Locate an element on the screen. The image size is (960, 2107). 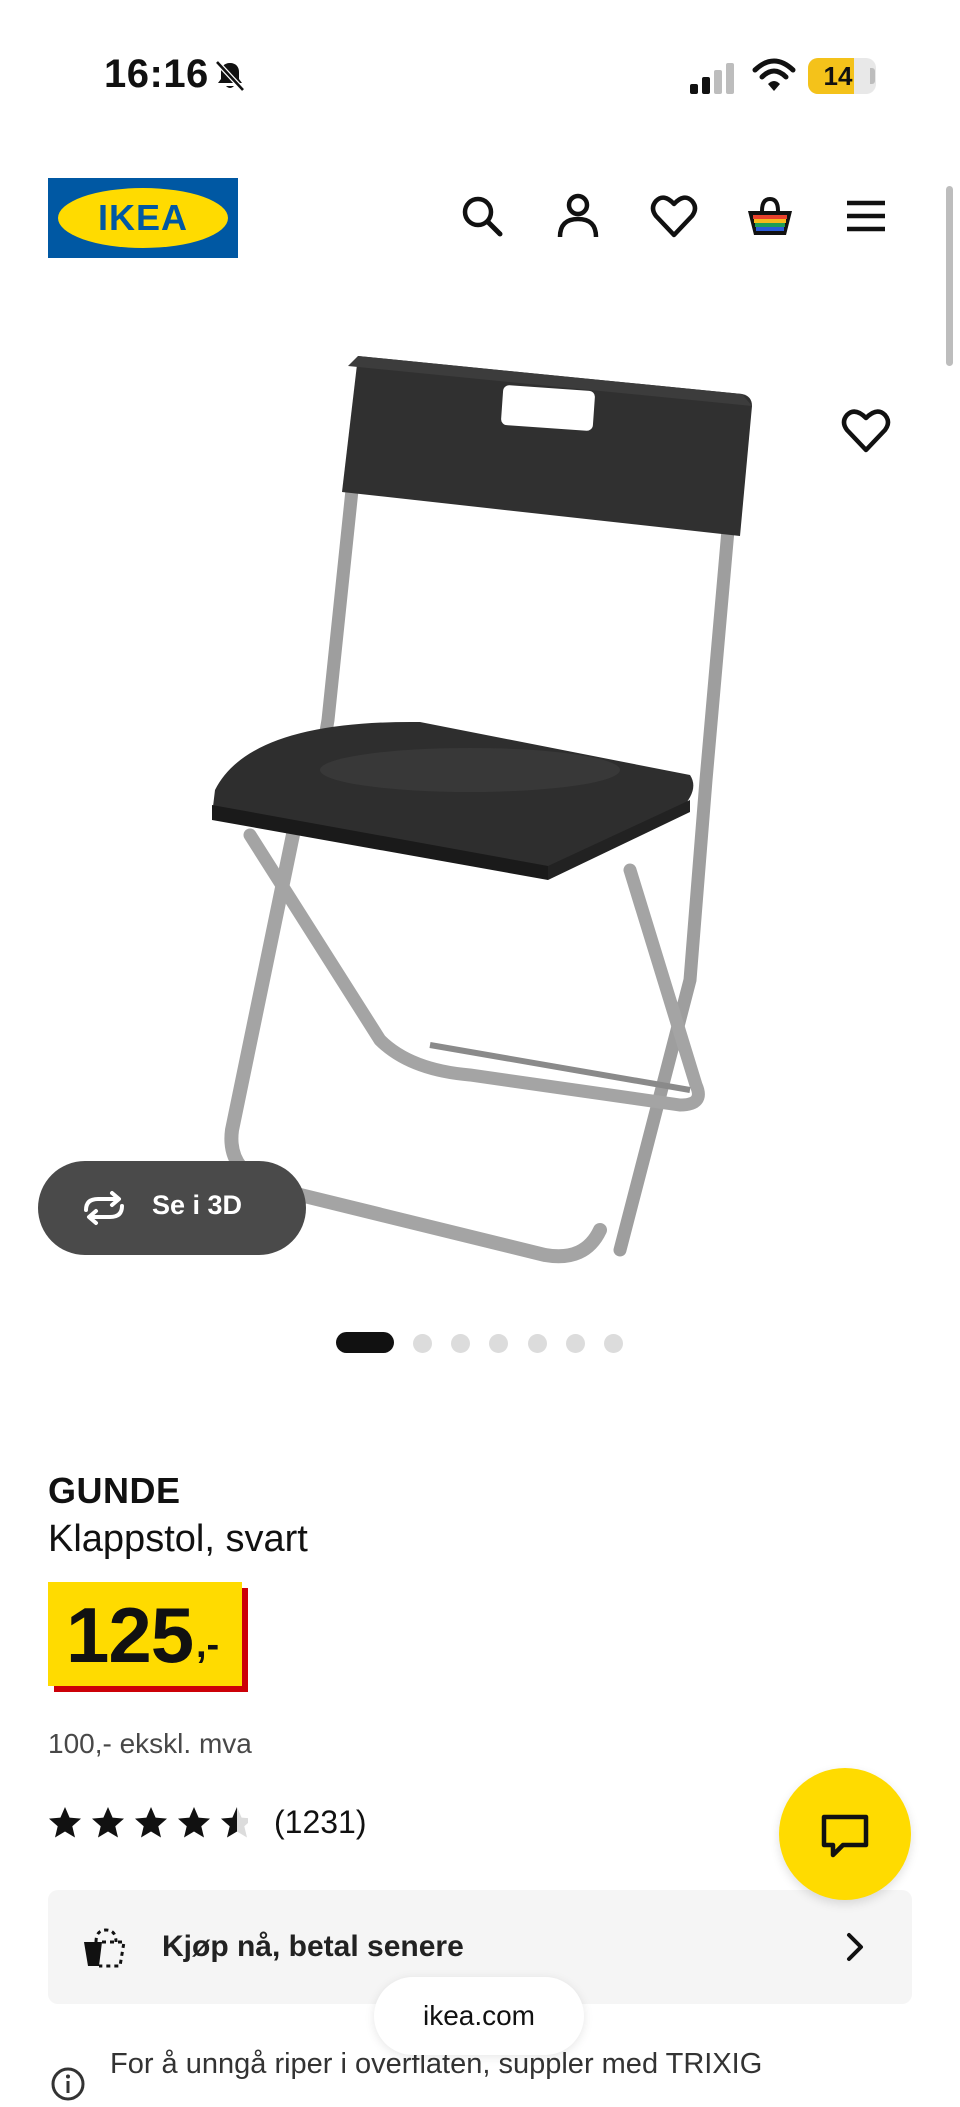
battery-percent: 14 is located at coordinates (838, 76).